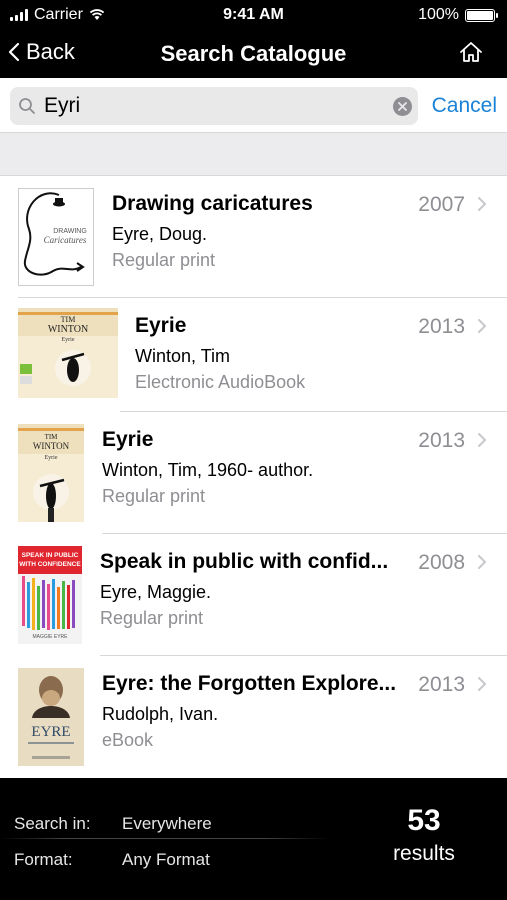 The height and width of the screenshot is (900, 507). What do you see at coordinates (165, 838) in the screenshot?
I see `filter-divider` at bounding box center [165, 838].